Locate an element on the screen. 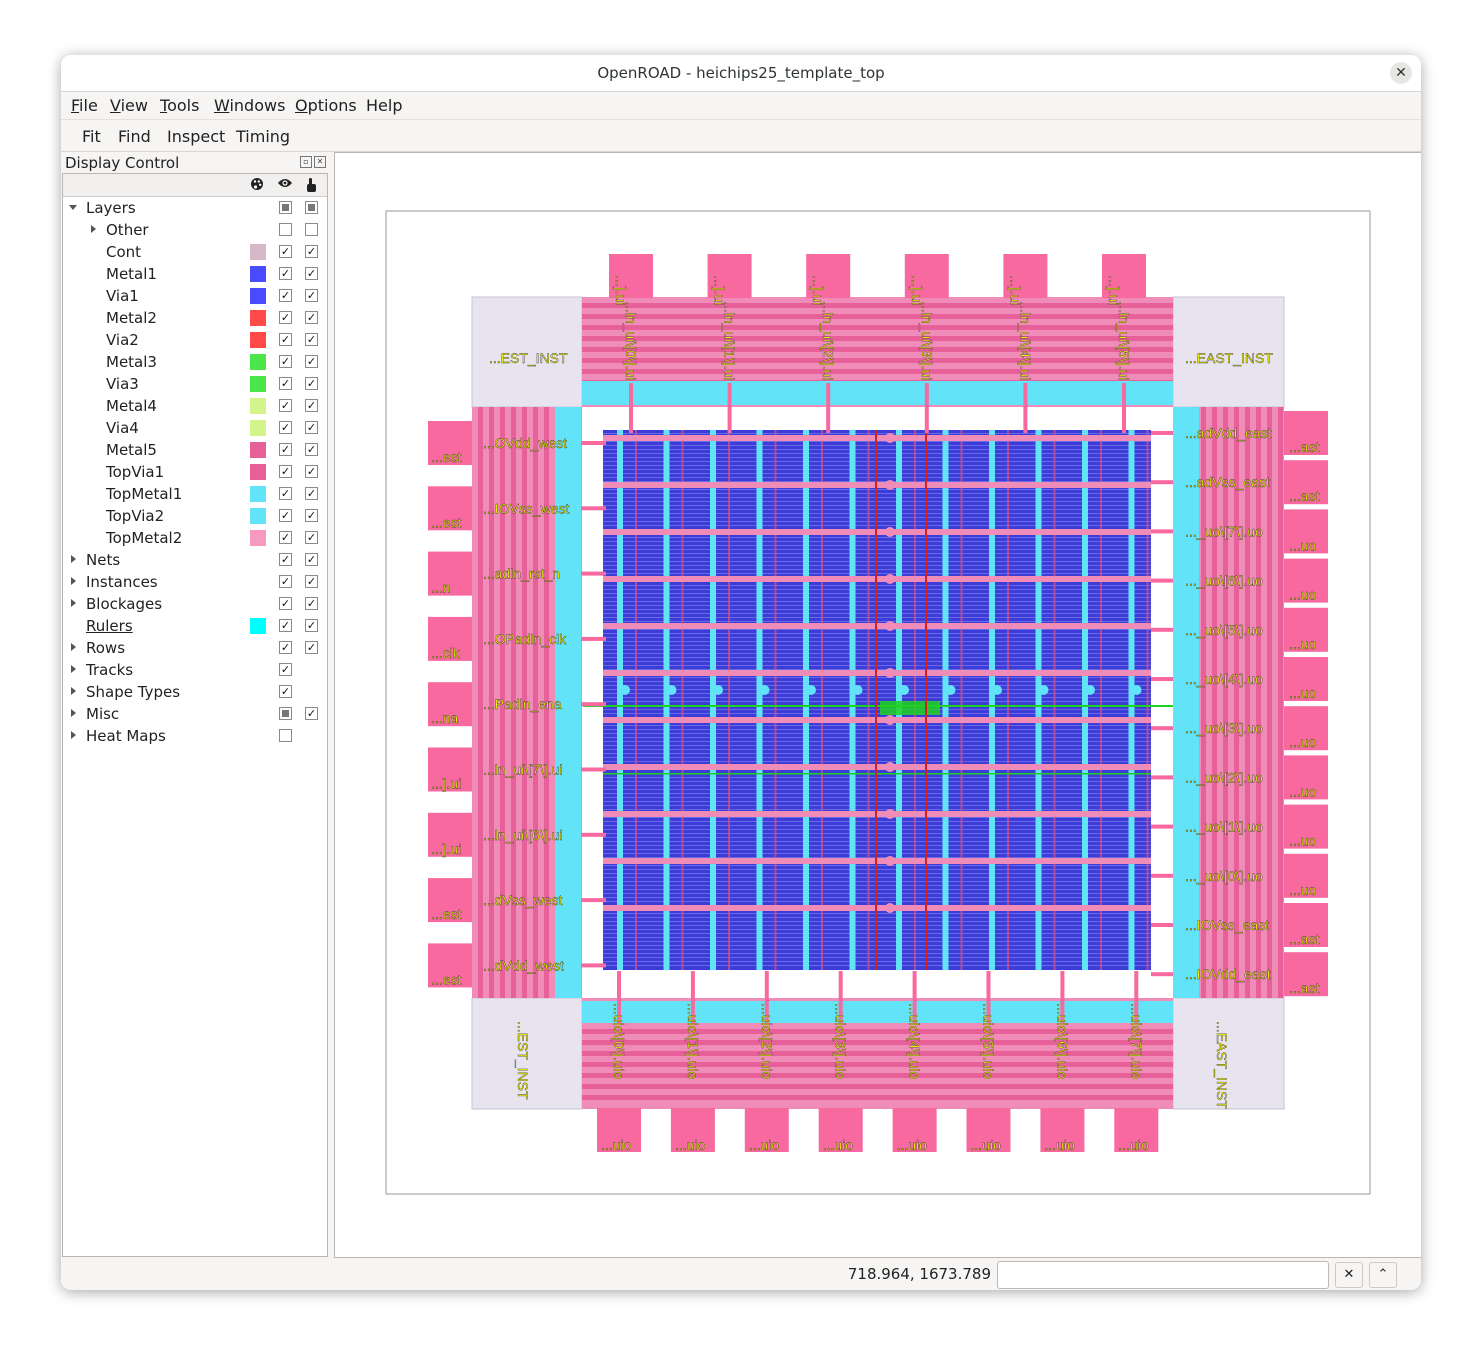 This screenshot has height=1357, width=1482. tree-row-layers: Layers is located at coordinates (195, 208).